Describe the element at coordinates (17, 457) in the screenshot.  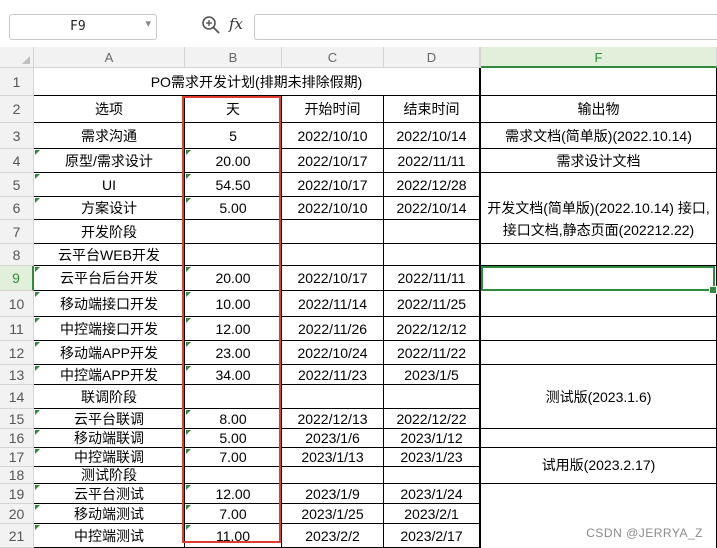
I see `row-header-17: 17` at that location.